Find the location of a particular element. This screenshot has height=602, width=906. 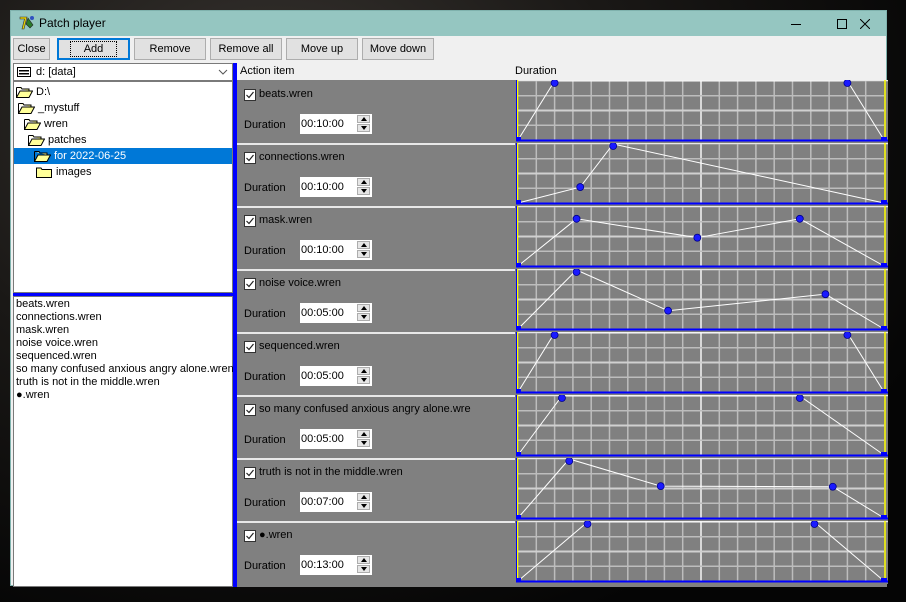

tree-item: patches is located at coordinates (57, 140).